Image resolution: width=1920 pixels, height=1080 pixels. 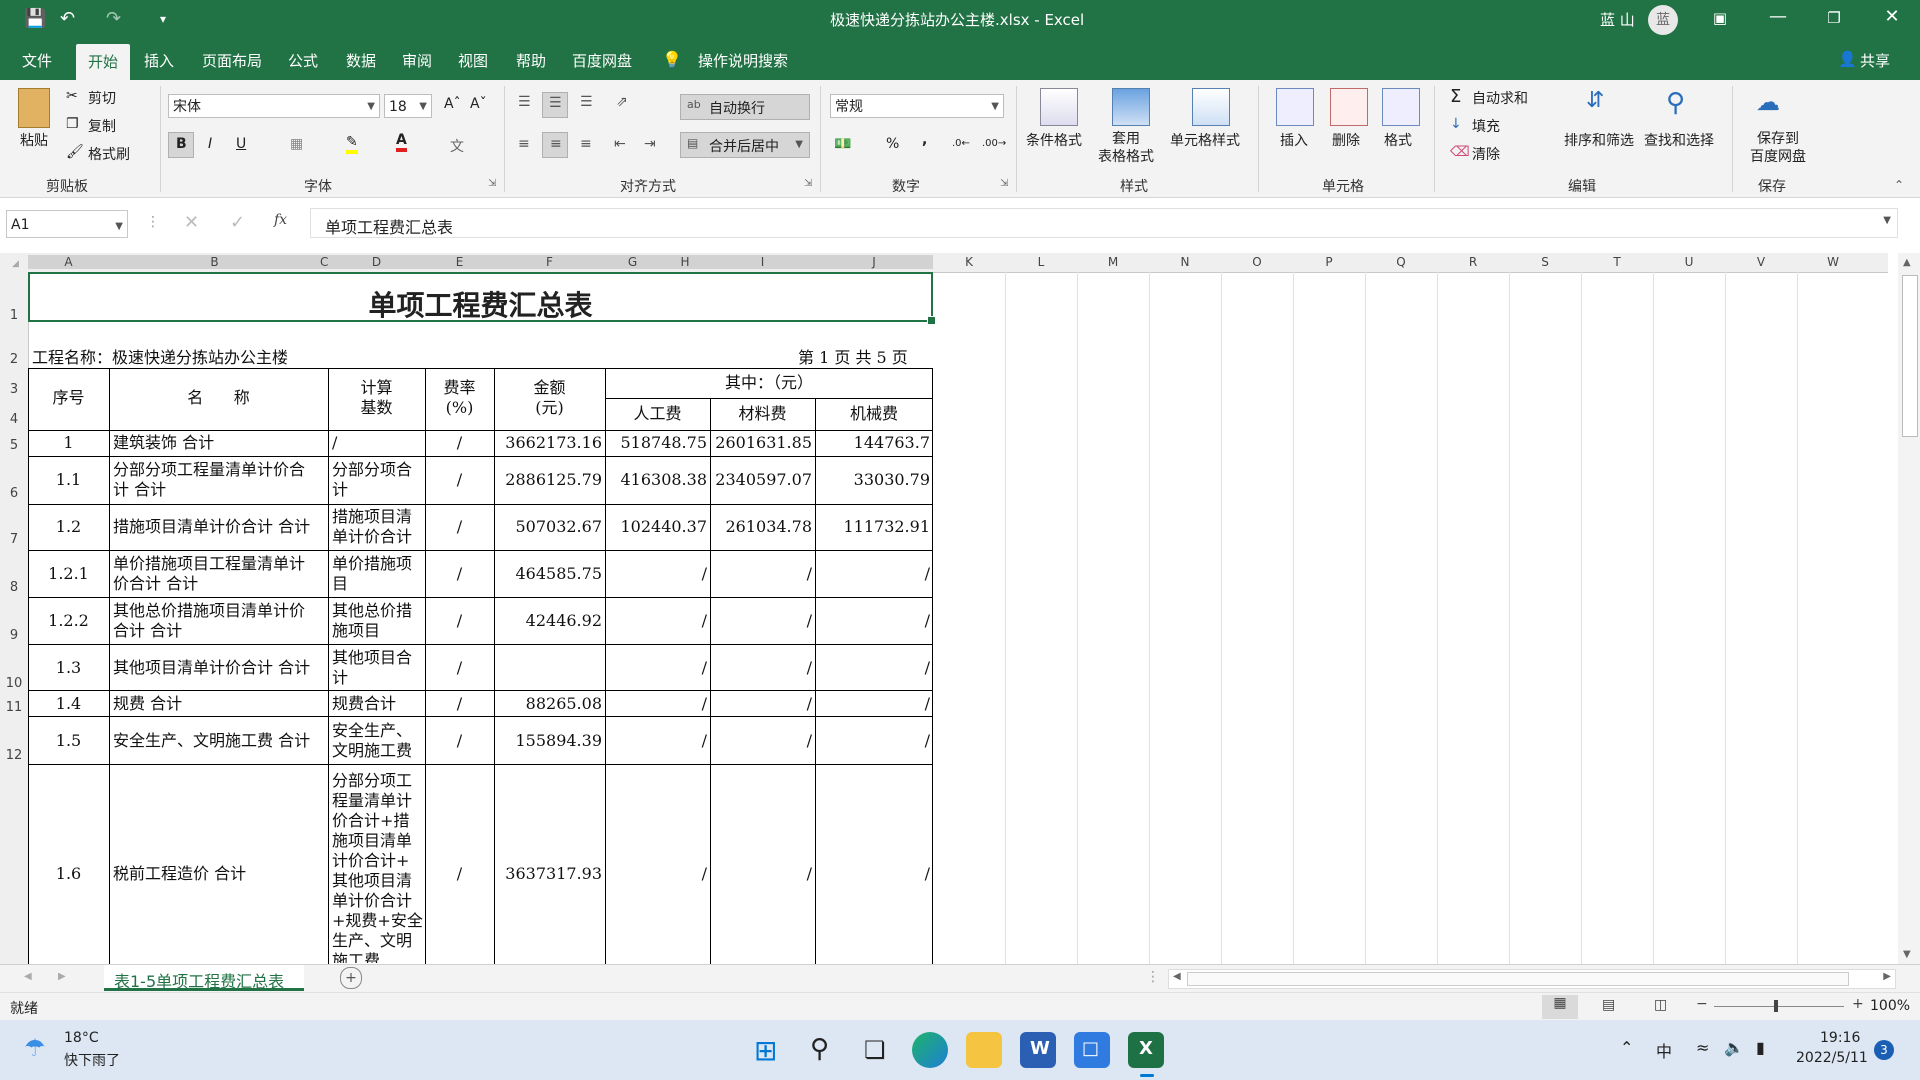 I want to click on column-header: K, so click(x=969, y=262).